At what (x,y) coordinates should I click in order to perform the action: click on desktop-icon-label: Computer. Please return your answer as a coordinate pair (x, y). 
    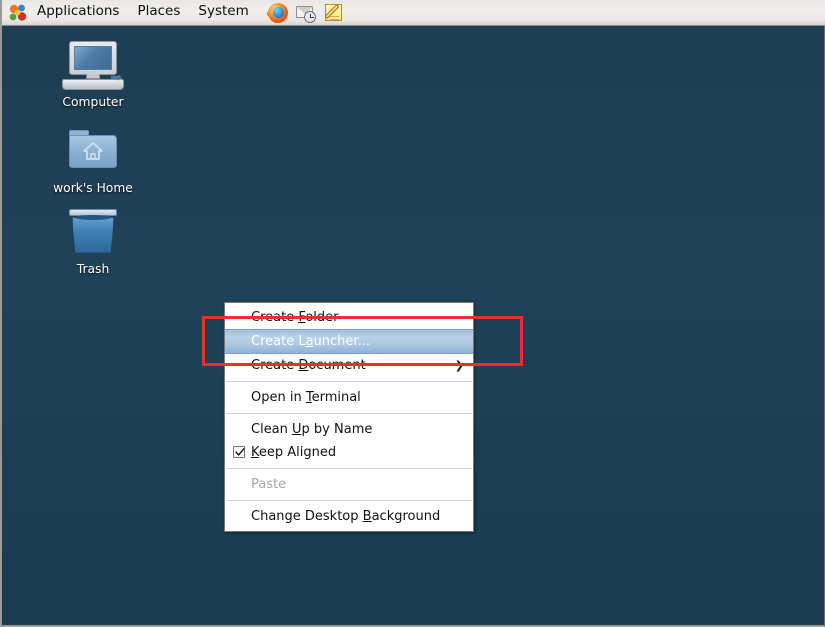
    Looking at the image, I should click on (93, 102).